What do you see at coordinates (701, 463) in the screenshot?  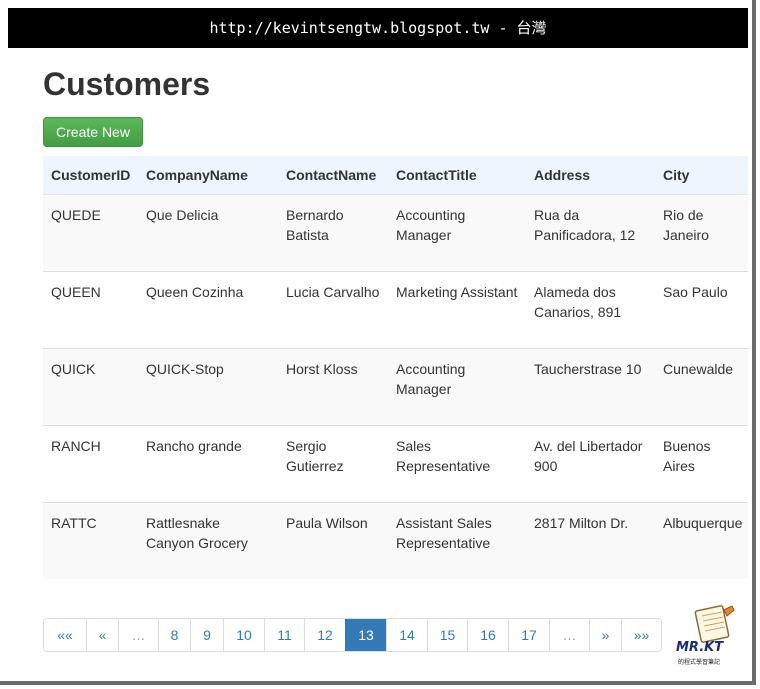 I see `cell-city: Buenos Aires` at bounding box center [701, 463].